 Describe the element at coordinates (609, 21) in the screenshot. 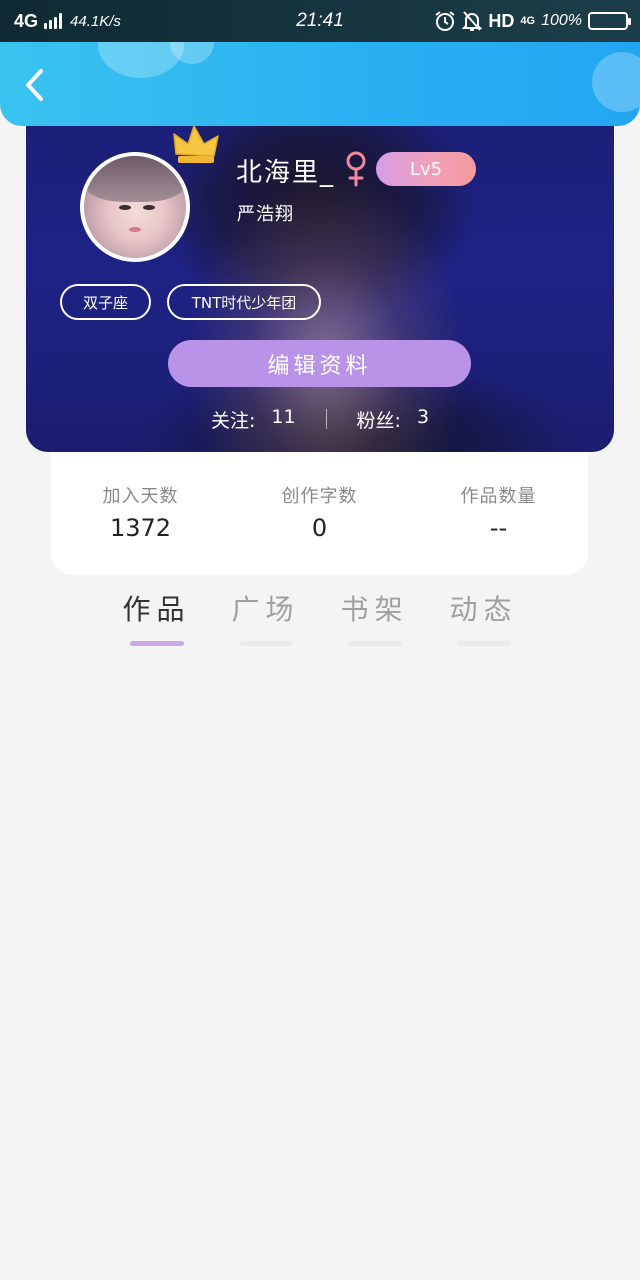

I see `battery-icon` at that location.